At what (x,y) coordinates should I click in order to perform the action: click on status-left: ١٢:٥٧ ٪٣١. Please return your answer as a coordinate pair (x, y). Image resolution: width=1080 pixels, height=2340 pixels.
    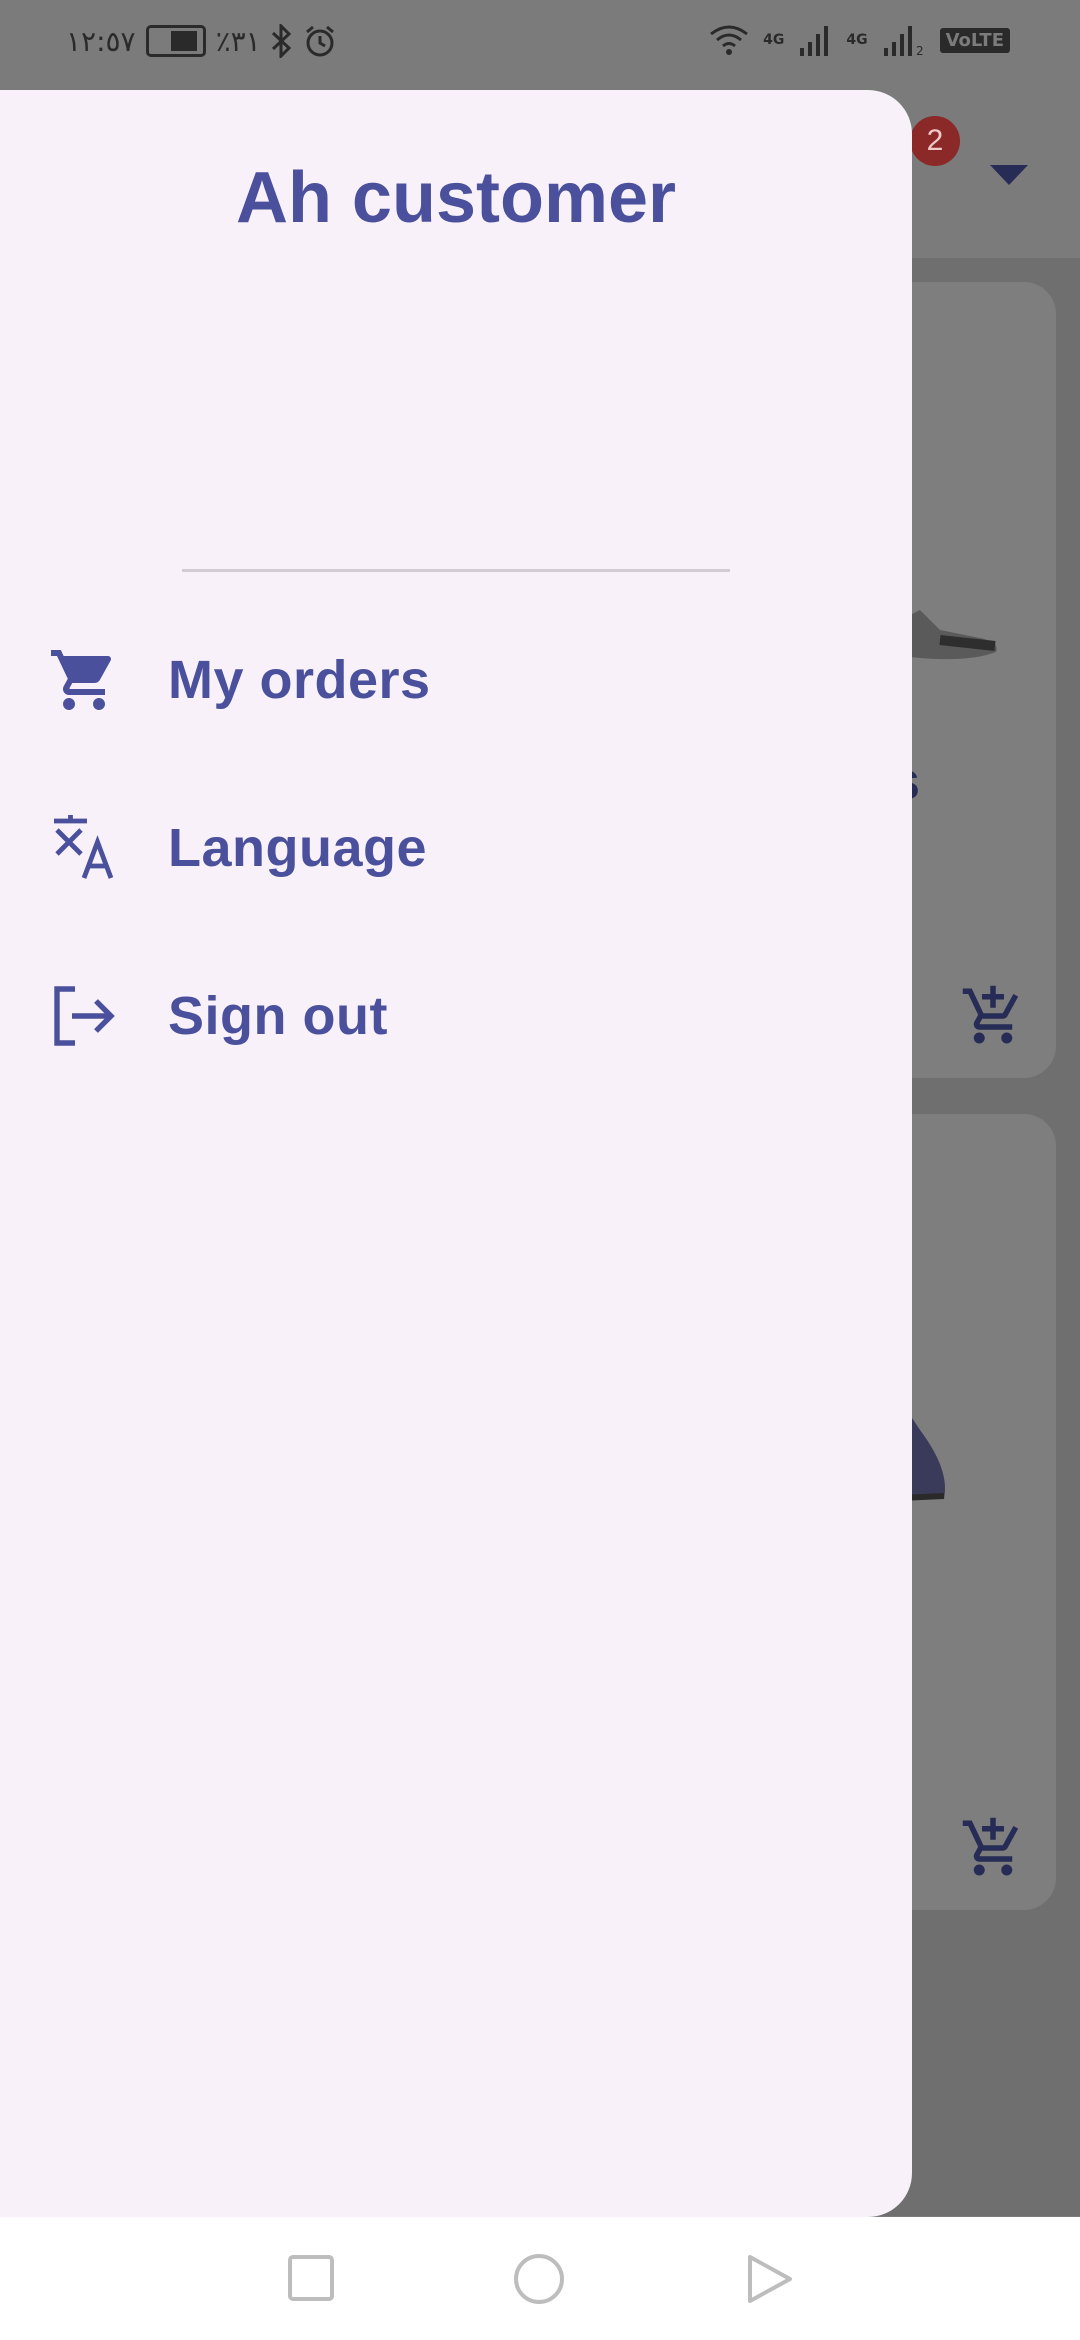
    Looking at the image, I should click on (201, 41).